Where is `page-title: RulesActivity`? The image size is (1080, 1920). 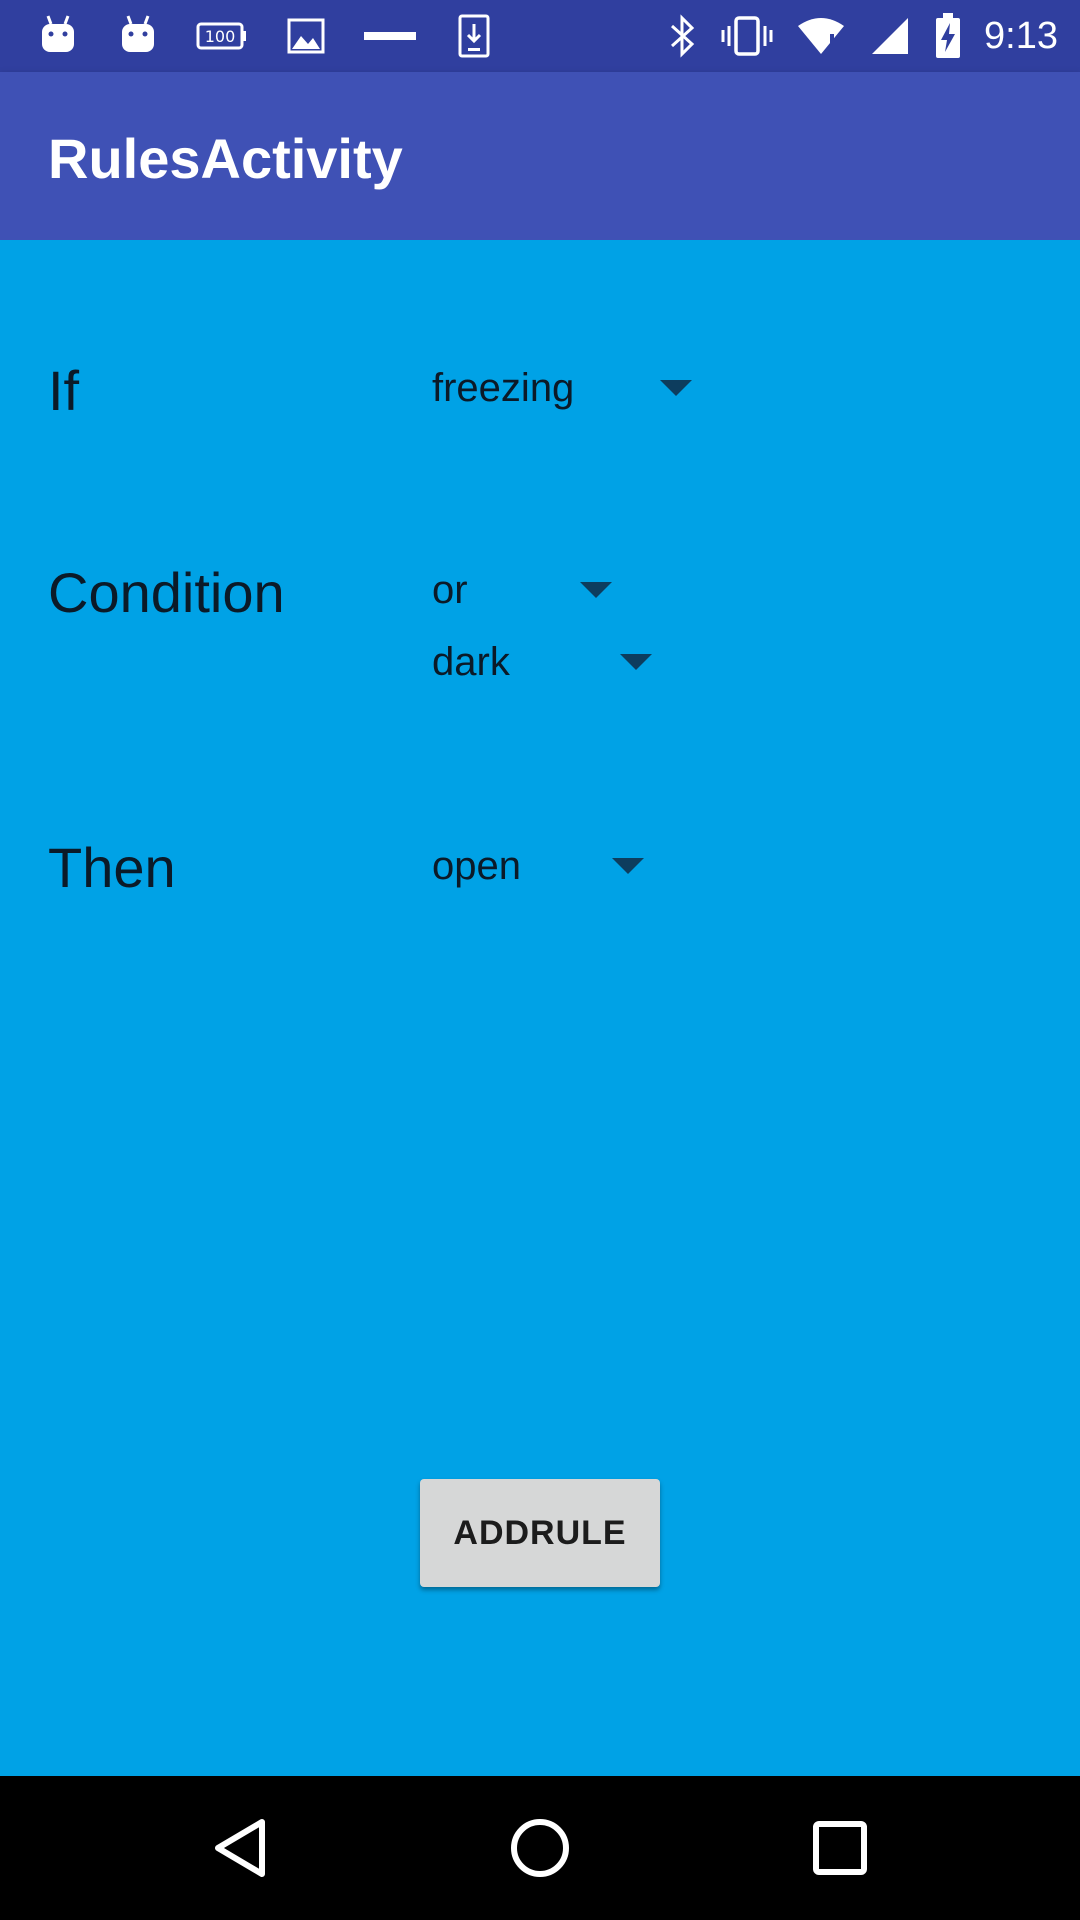
page-title: RulesActivity is located at coordinates (225, 158).